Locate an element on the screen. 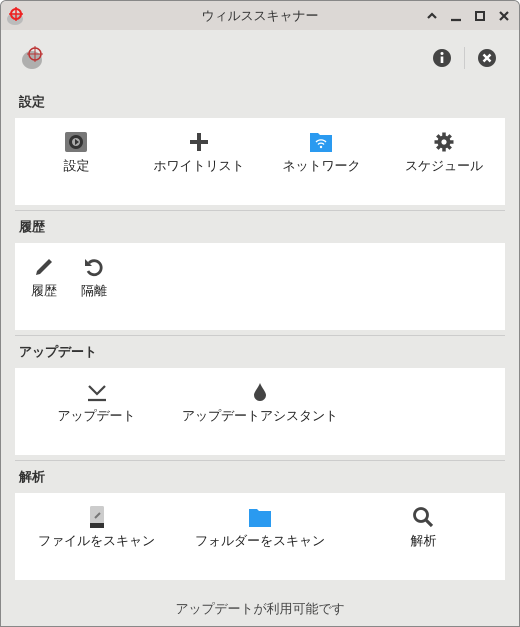 This screenshot has height=627, width=520. tool-label: ファイルをスキャン is located at coordinates (97, 541).